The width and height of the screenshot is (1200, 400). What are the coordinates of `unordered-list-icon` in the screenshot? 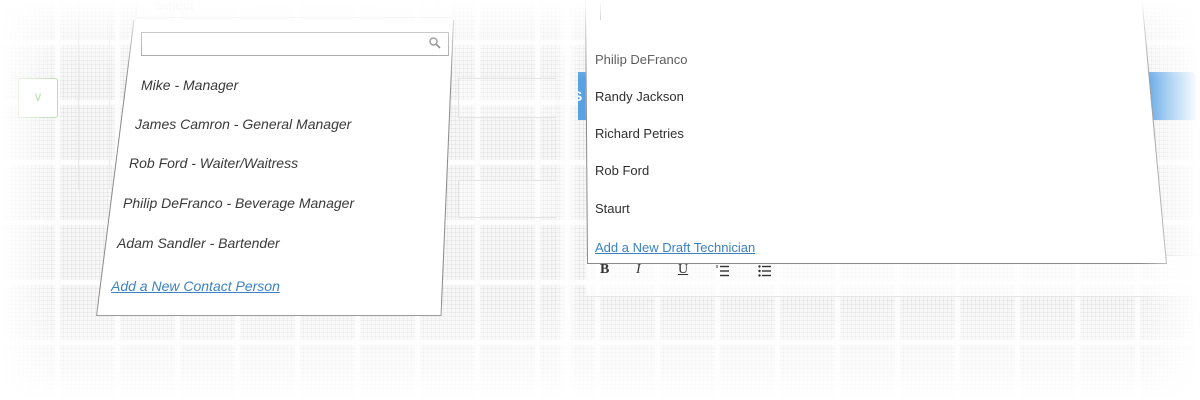 It's located at (765, 271).